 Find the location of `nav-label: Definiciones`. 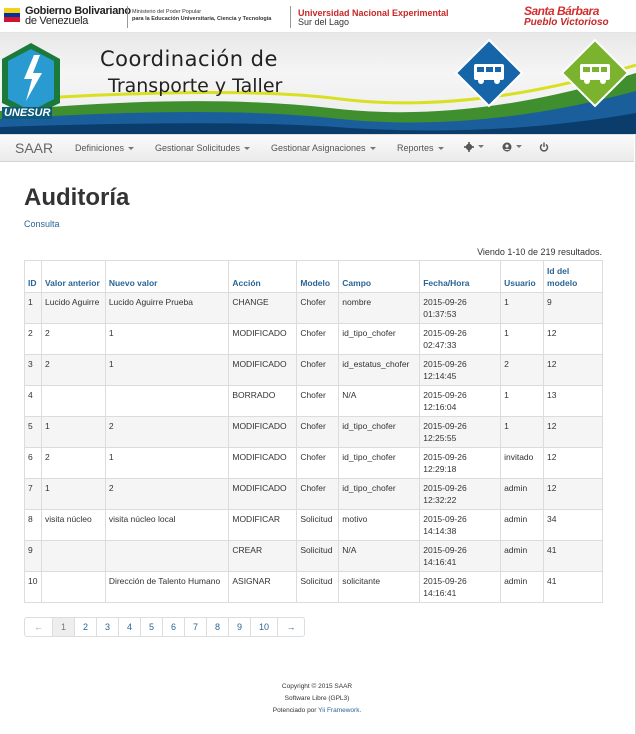

nav-label: Definiciones is located at coordinates (100, 148).